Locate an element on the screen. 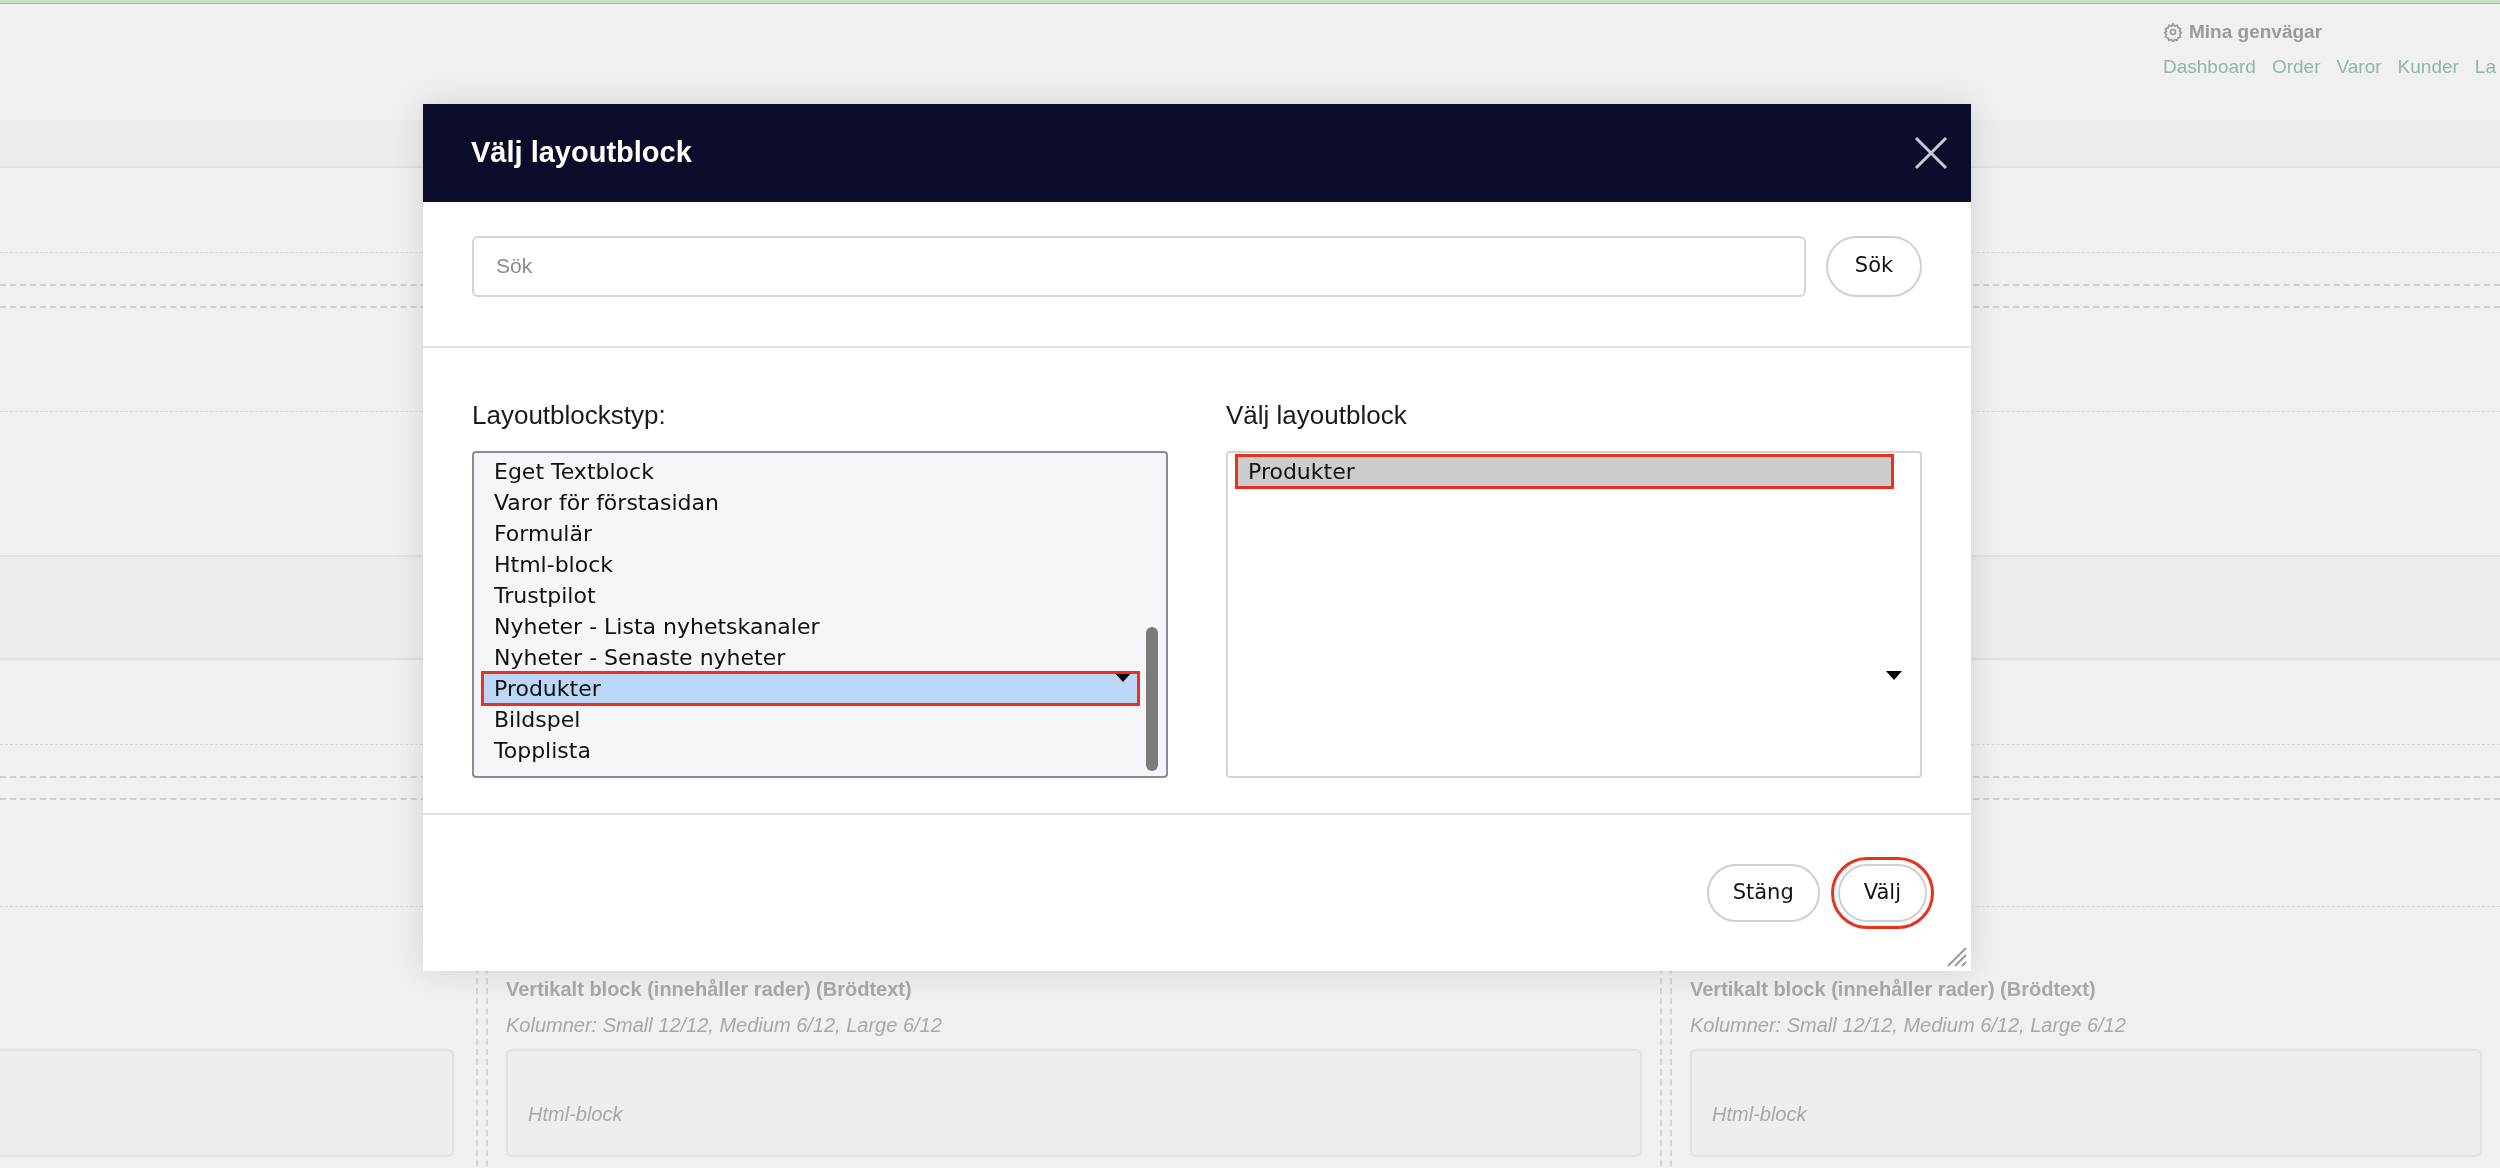 The width and height of the screenshot is (2500, 1168). listbox: Produkter is located at coordinates (1574, 614).